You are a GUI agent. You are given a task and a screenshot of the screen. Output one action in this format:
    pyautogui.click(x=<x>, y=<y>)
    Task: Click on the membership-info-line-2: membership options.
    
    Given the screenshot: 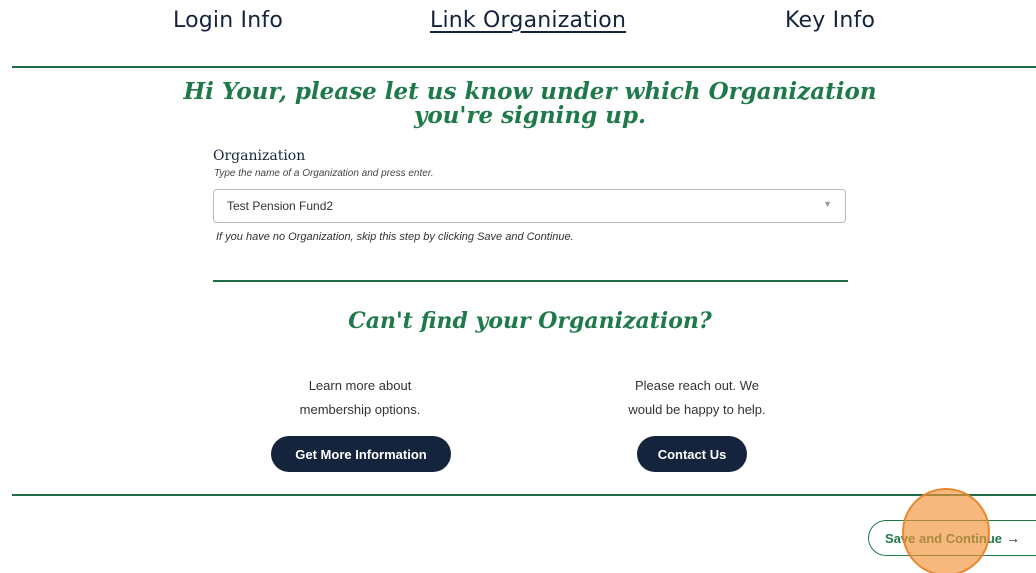 What is the action you would take?
    pyautogui.click(x=360, y=409)
    